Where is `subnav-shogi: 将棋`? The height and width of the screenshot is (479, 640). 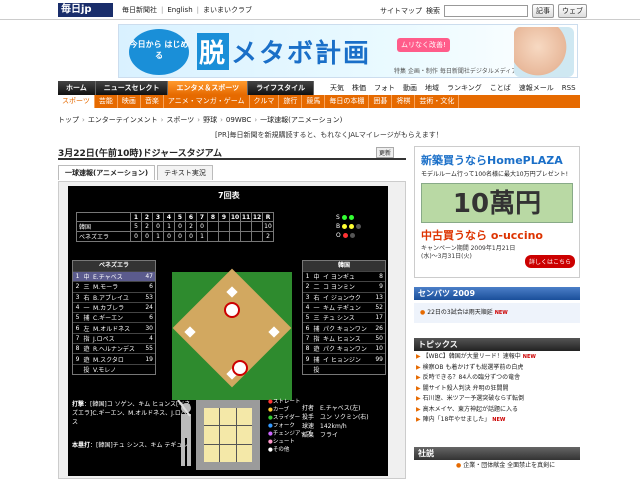 subnav-shogi: 将棋 is located at coordinates (404, 101).